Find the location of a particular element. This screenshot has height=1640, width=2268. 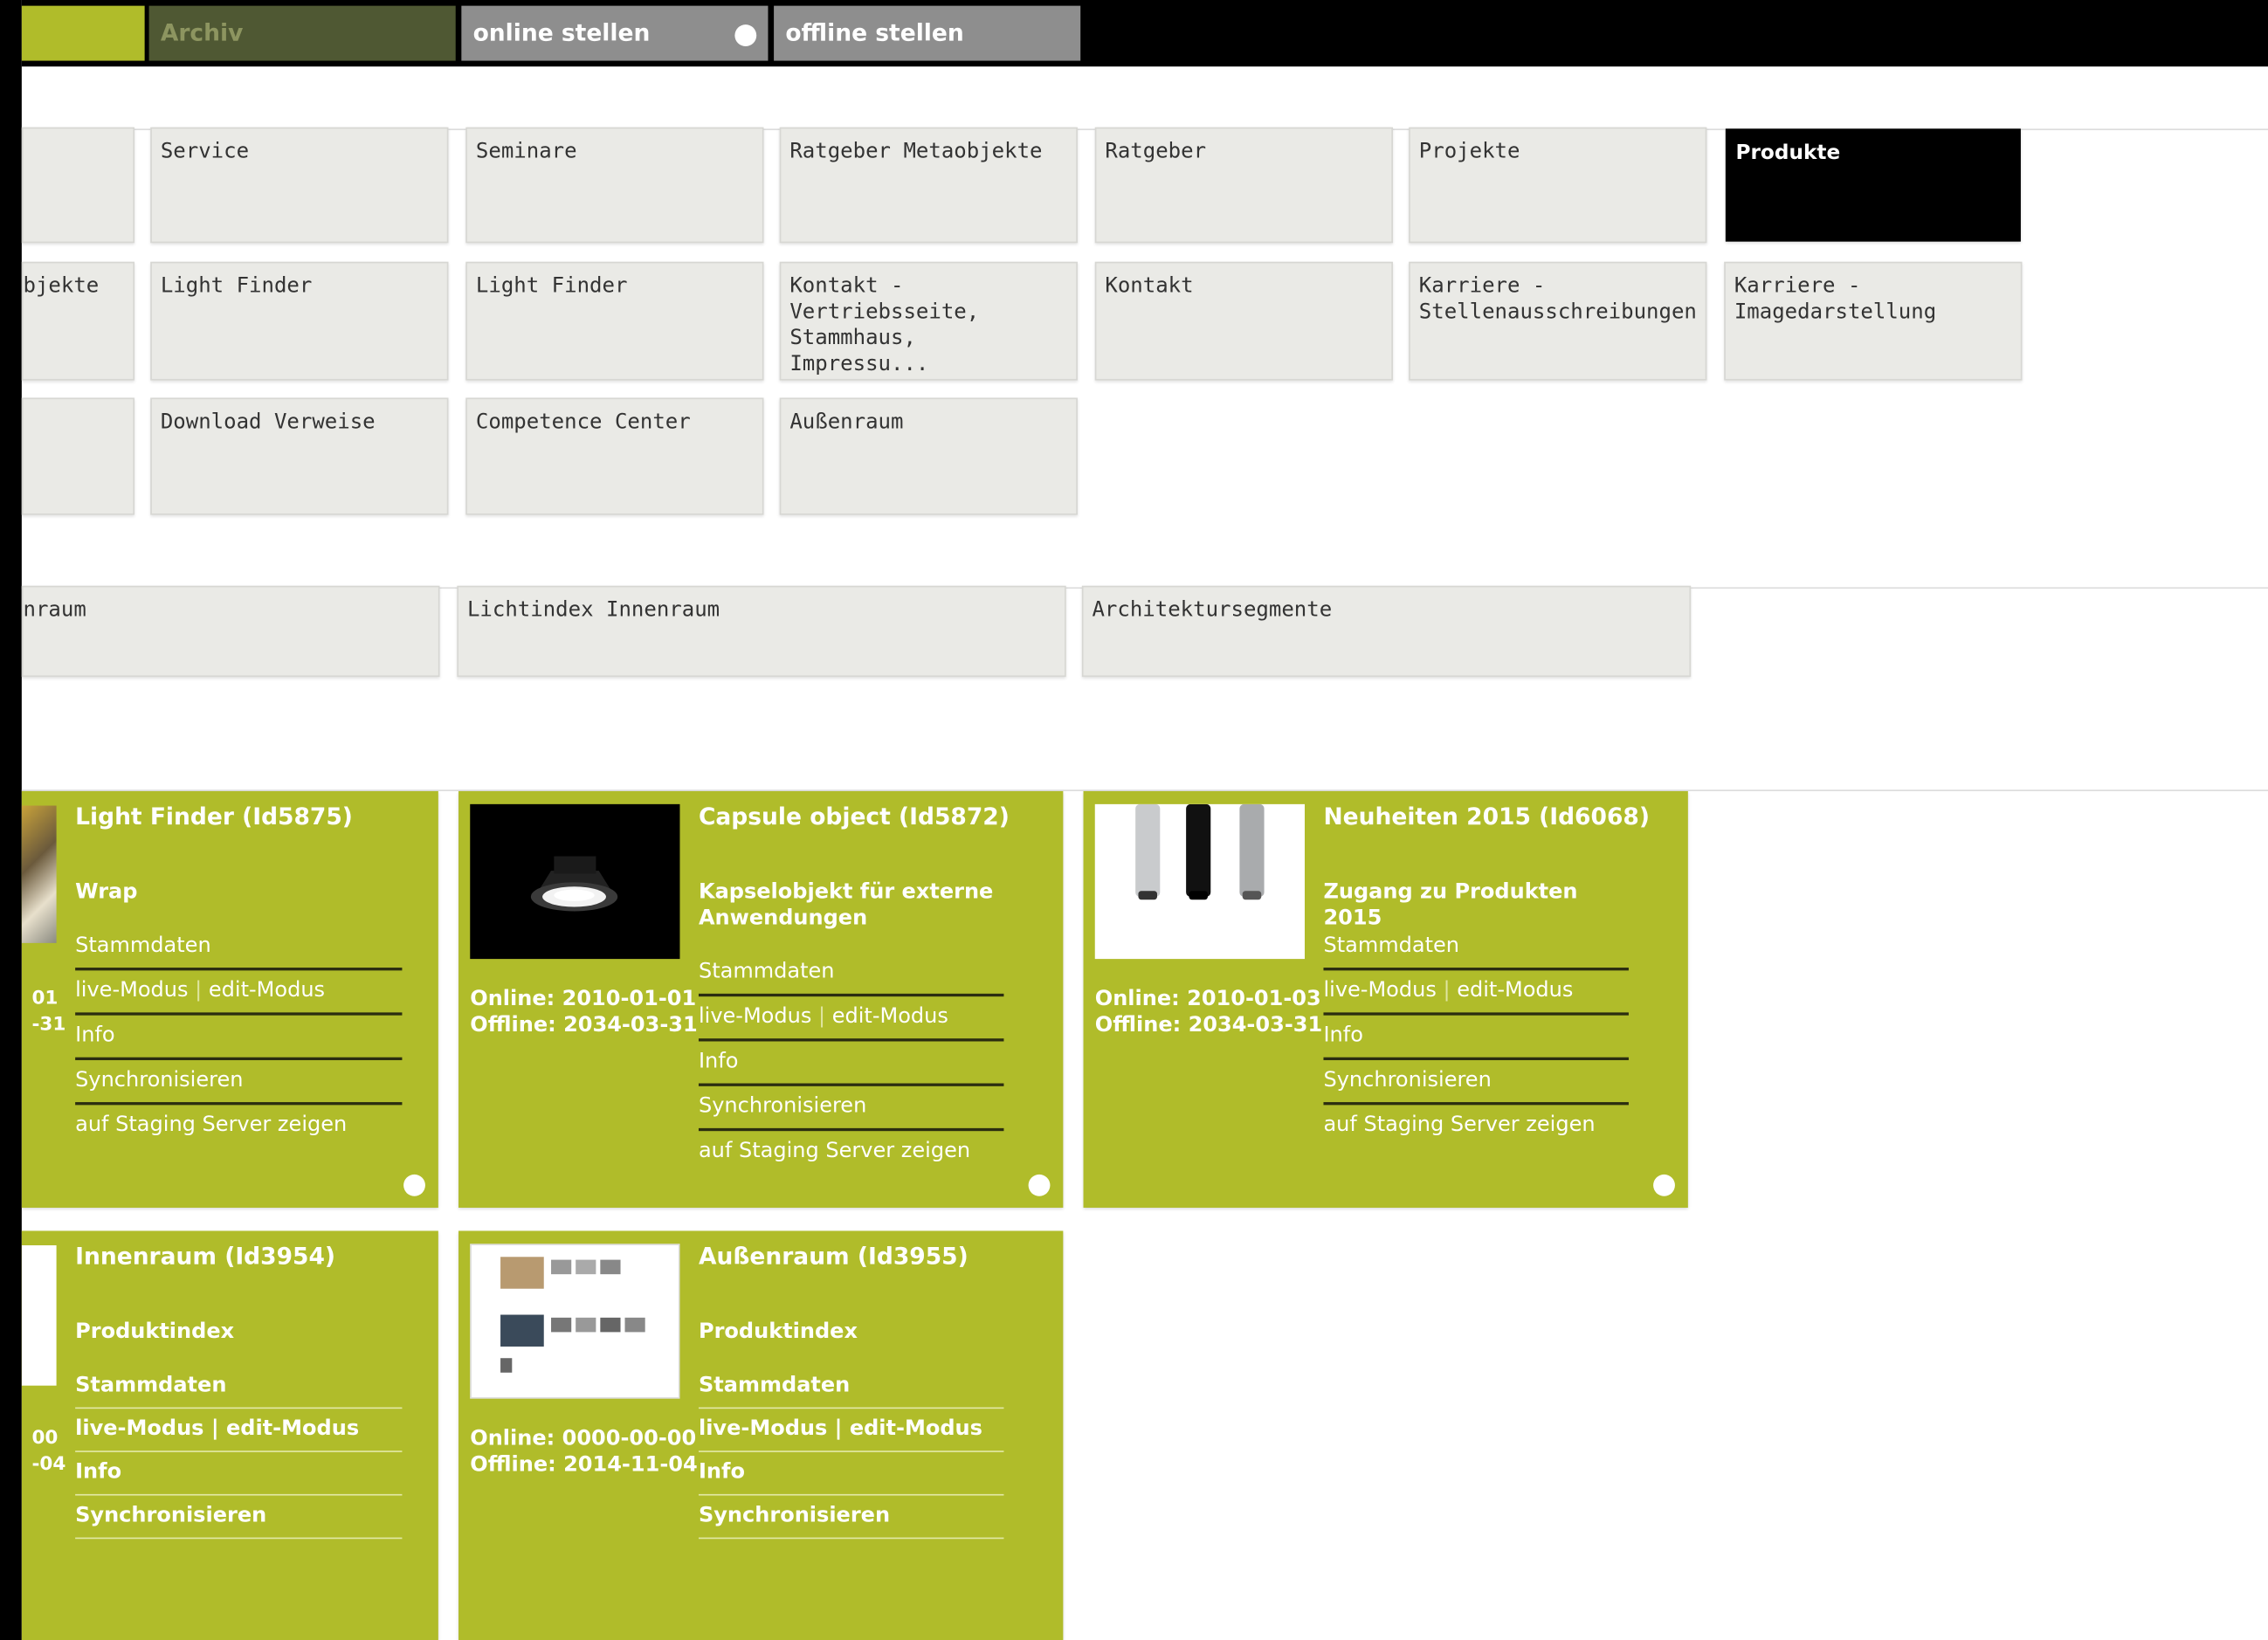

card-dates: Online: 2010-01-03 Offline: 2034-03-31 is located at coordinates (1208, 1013).